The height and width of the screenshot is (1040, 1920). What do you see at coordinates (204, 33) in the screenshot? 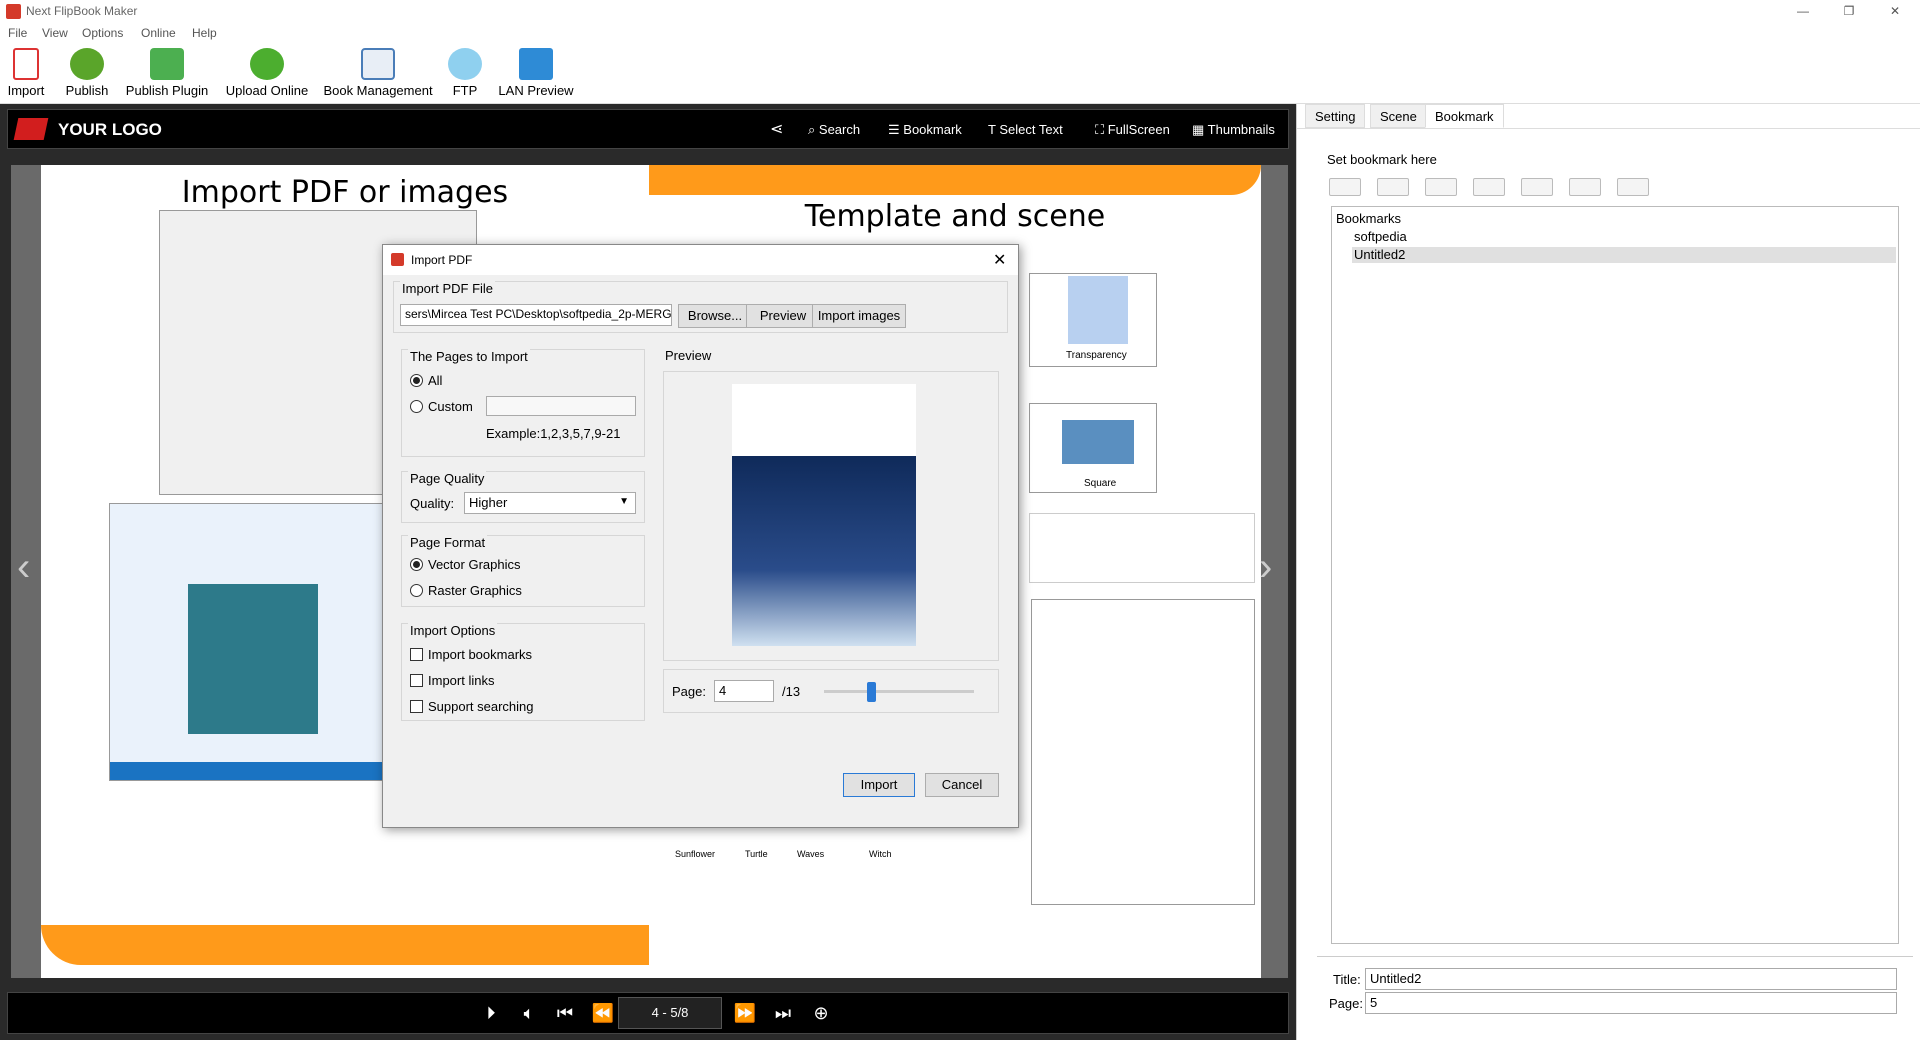
I see `menu-help: Help` at bounding box center [204, 33].